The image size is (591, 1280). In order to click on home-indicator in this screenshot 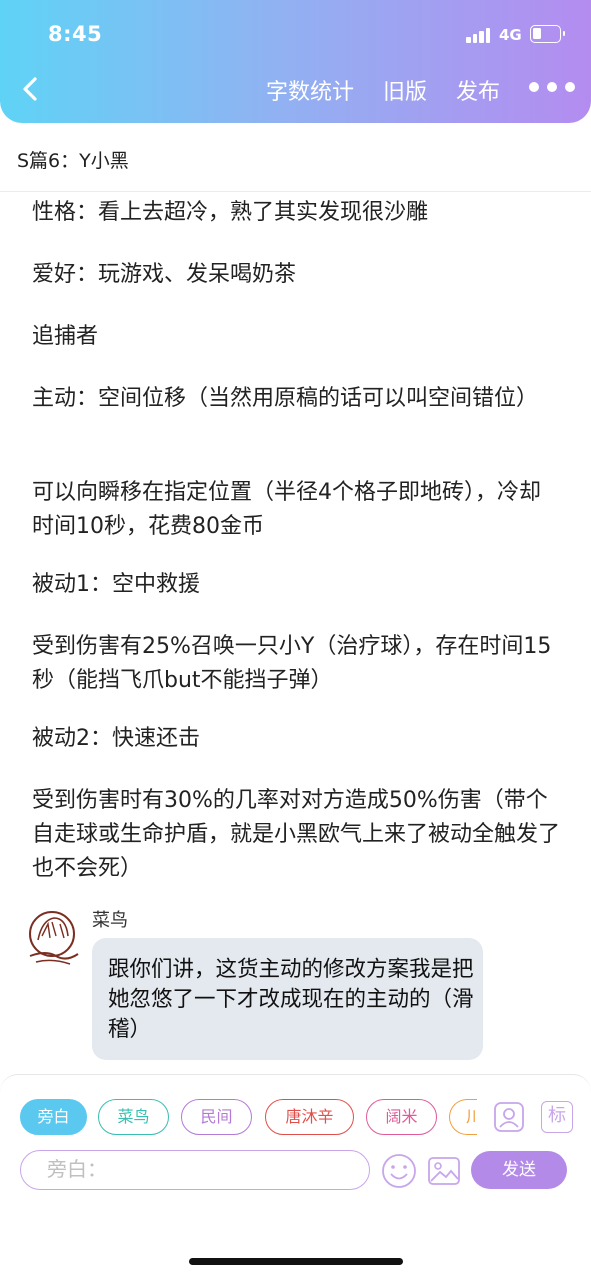, I will do `click(296, 1261)`.